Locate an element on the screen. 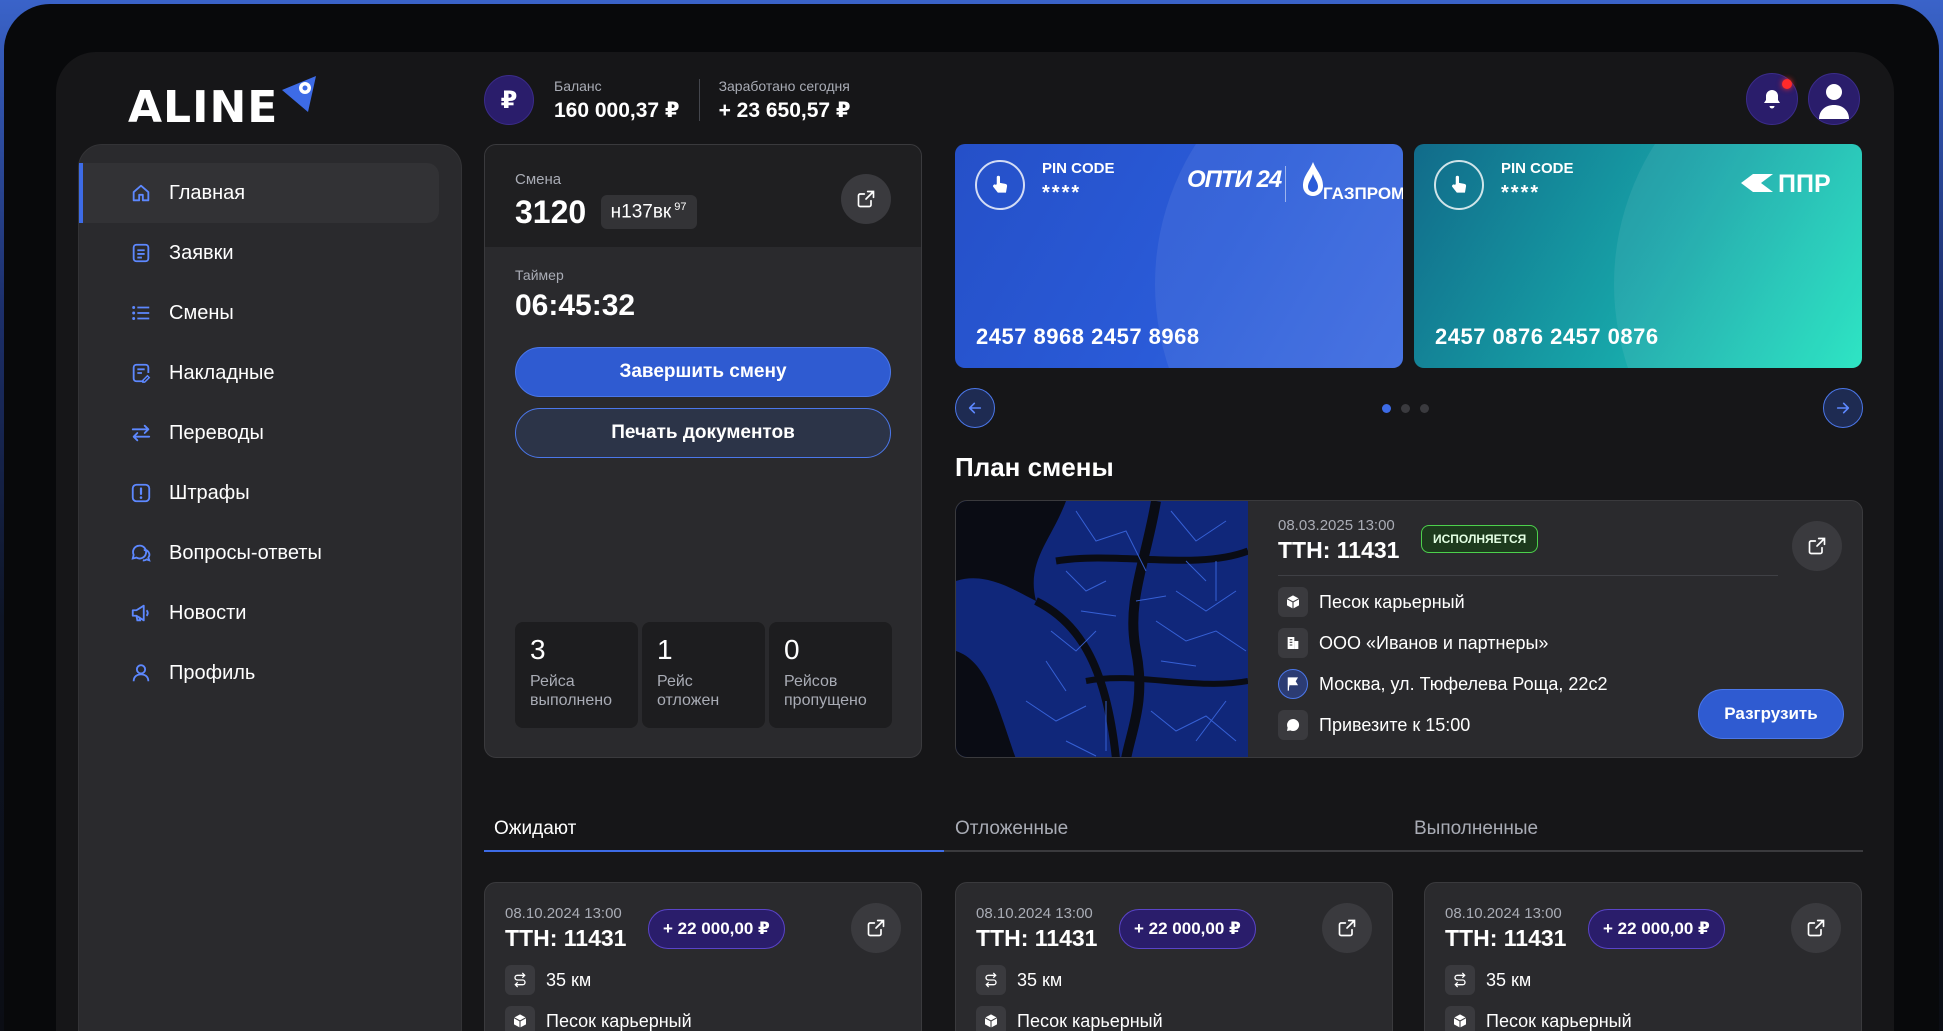 This screenshot has height=1031, width=1943. brand-ppr: ППР is located at coordinates (1804, 184).